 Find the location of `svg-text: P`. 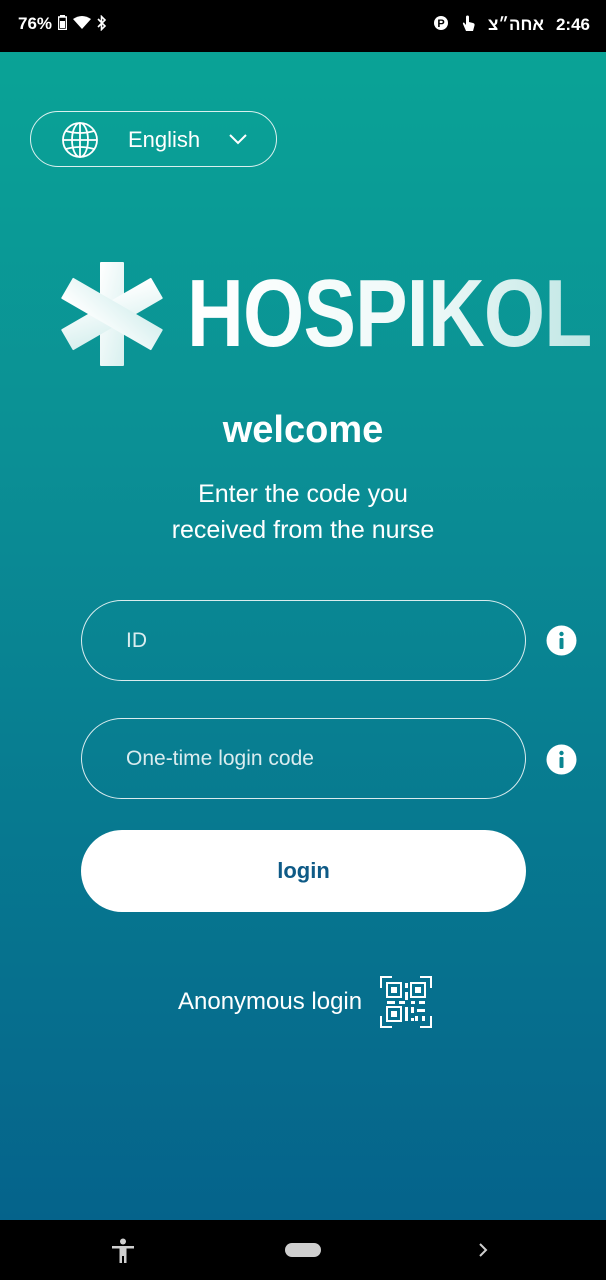

svg-text: P is located at coordinates (440, 24).